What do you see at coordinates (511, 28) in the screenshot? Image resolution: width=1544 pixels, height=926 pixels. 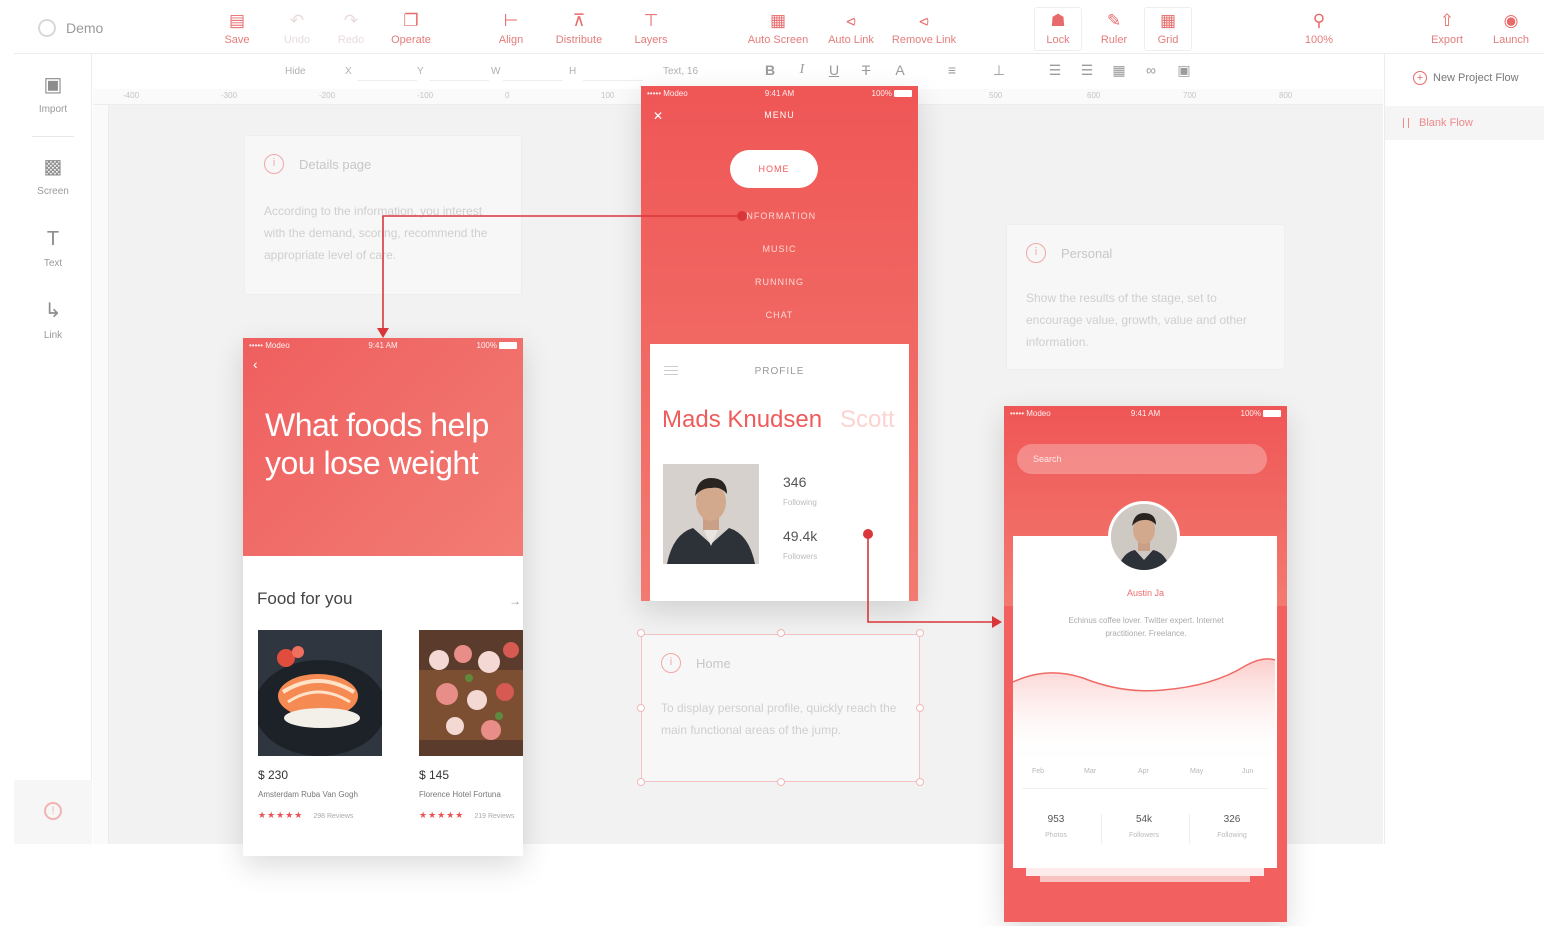 I see `align-button: ⊢ Align` at bounding box center [511, 28].